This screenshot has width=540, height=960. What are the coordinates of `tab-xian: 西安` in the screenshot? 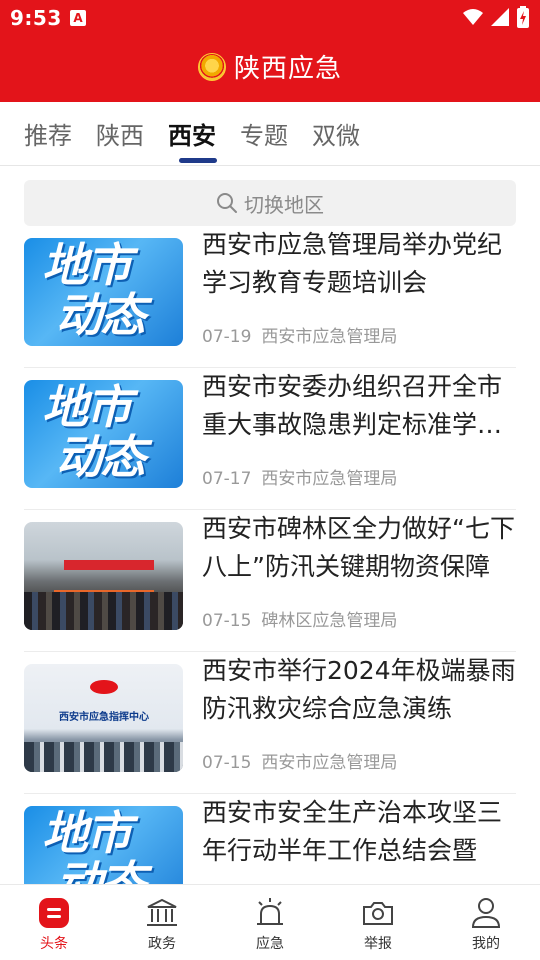 It's located at (192, 133).